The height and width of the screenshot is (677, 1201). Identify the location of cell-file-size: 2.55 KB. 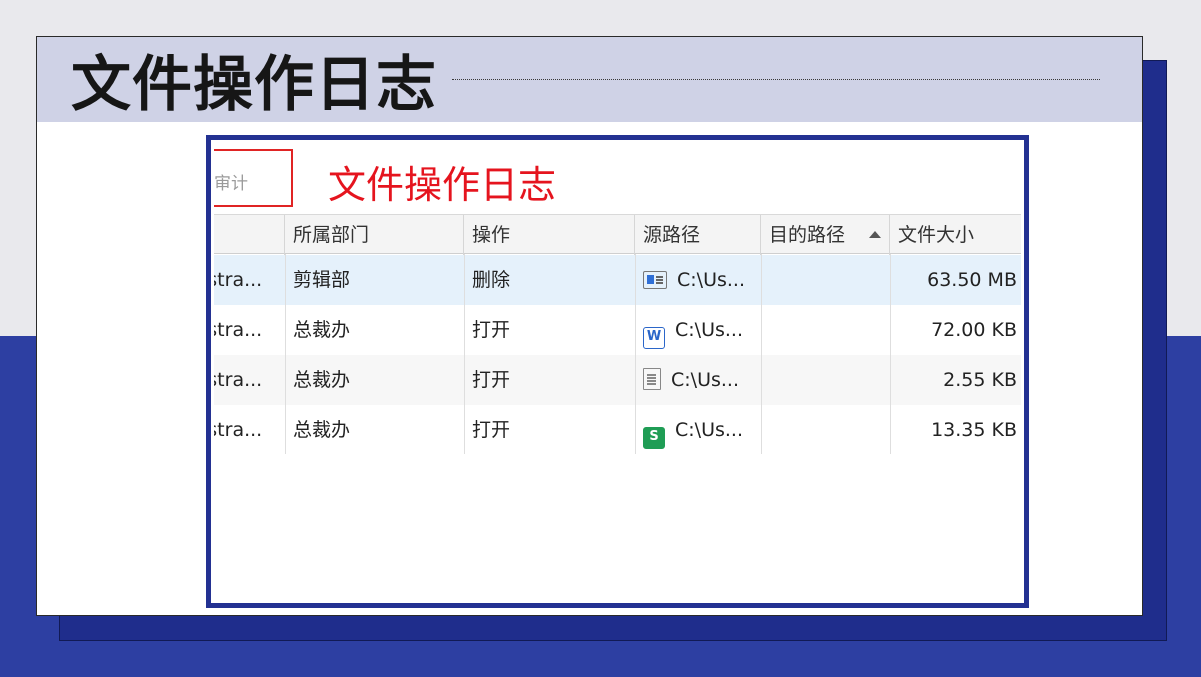
(980, 380).